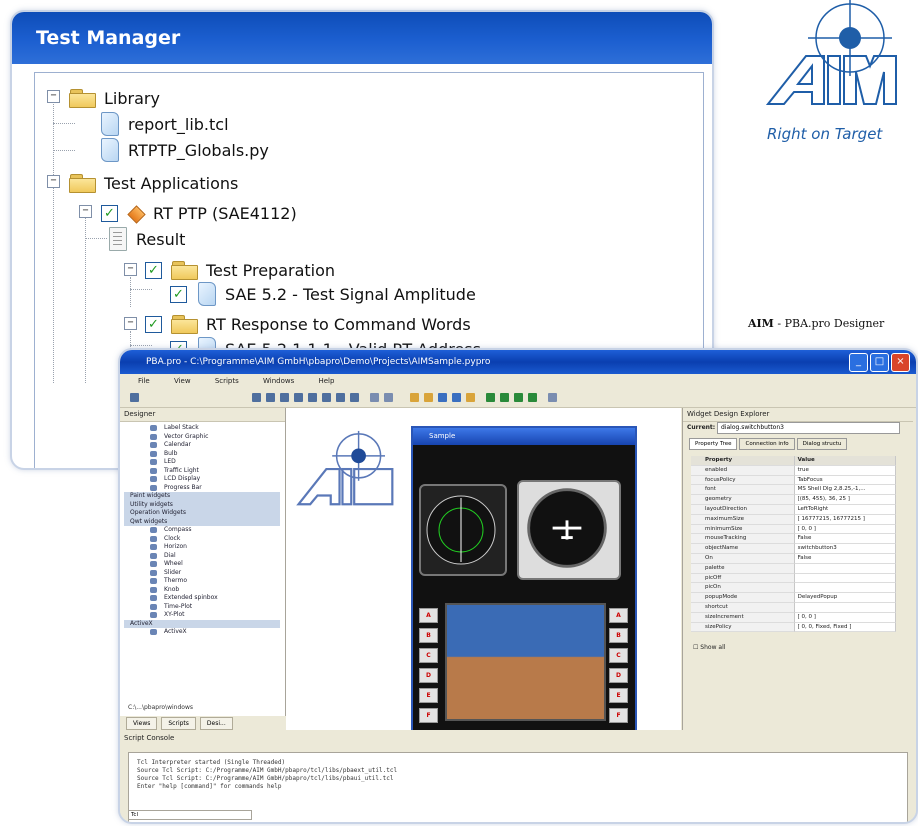  What do you see at coordinates (845, 539) in the screenshot?
I see `property-value: False` at bounding box center [845, 539].